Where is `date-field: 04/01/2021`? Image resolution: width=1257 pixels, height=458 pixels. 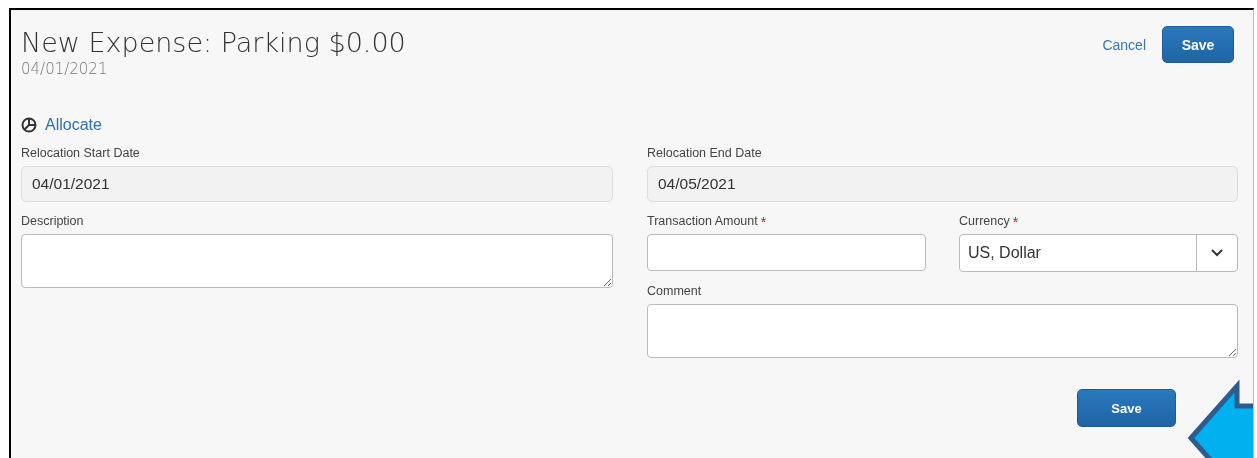 date-field: 04/01/2021 is located at coordinates (317, 184).